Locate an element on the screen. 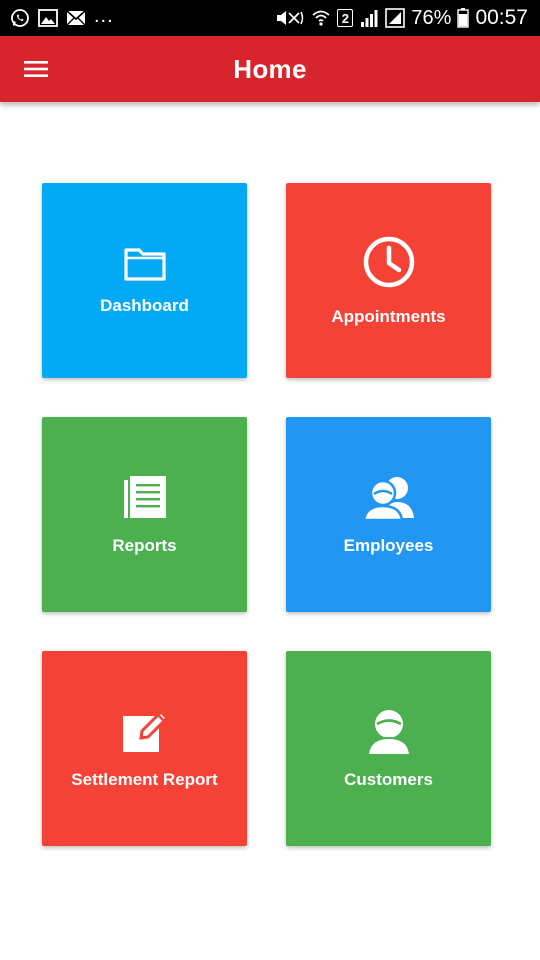  settlement-report-tile: Settlement Report is located at coordinates (144, 748).